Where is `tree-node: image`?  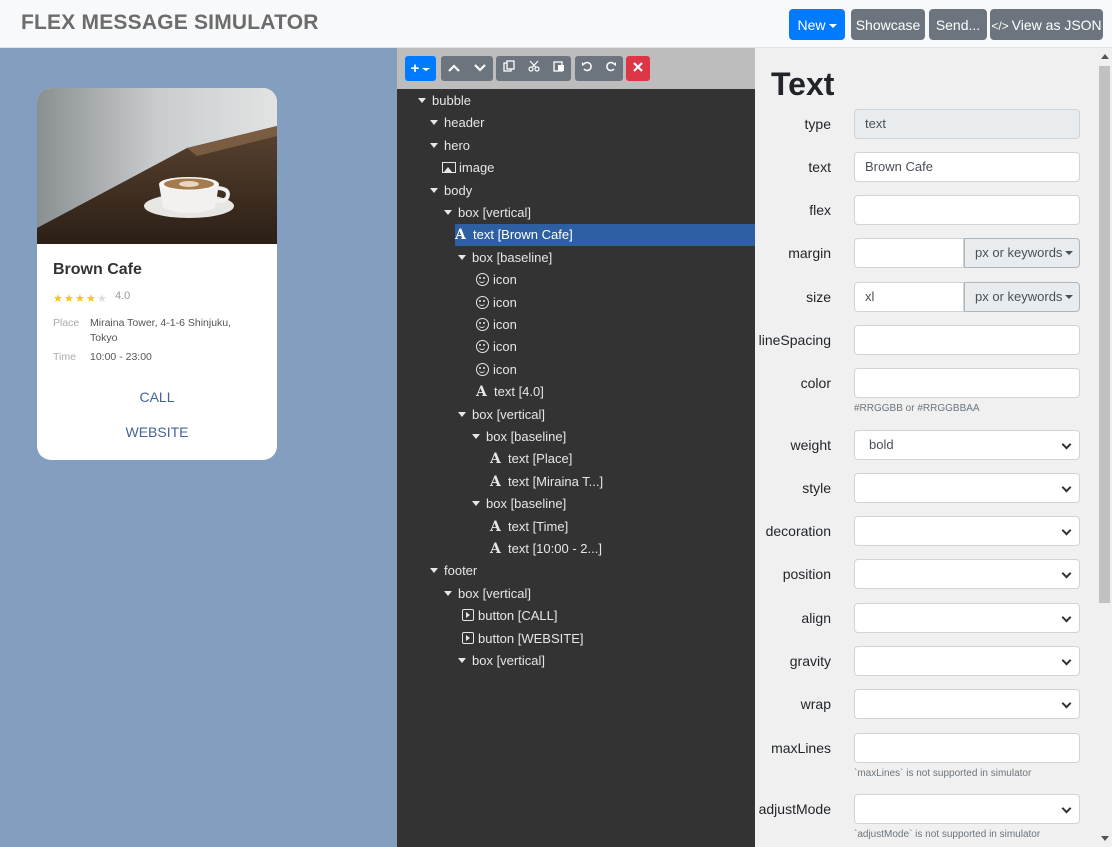 tree-node: image is located at coordinates (468, 168).